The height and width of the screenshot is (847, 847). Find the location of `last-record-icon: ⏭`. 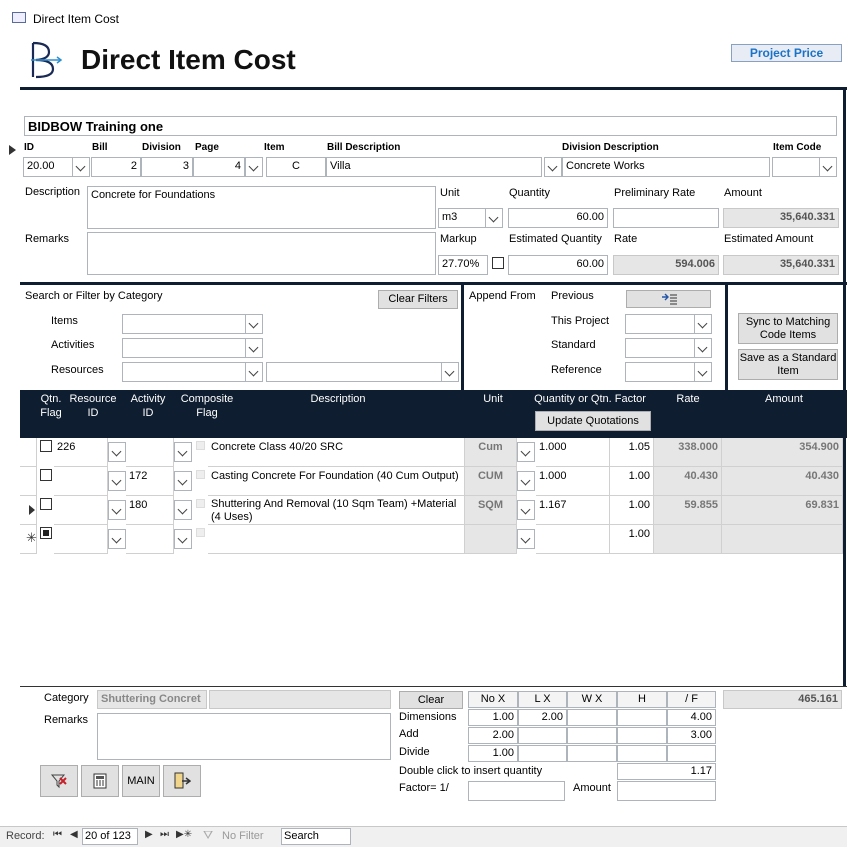

last-record-icon: ⏭ is located at coordinates (164, 834).